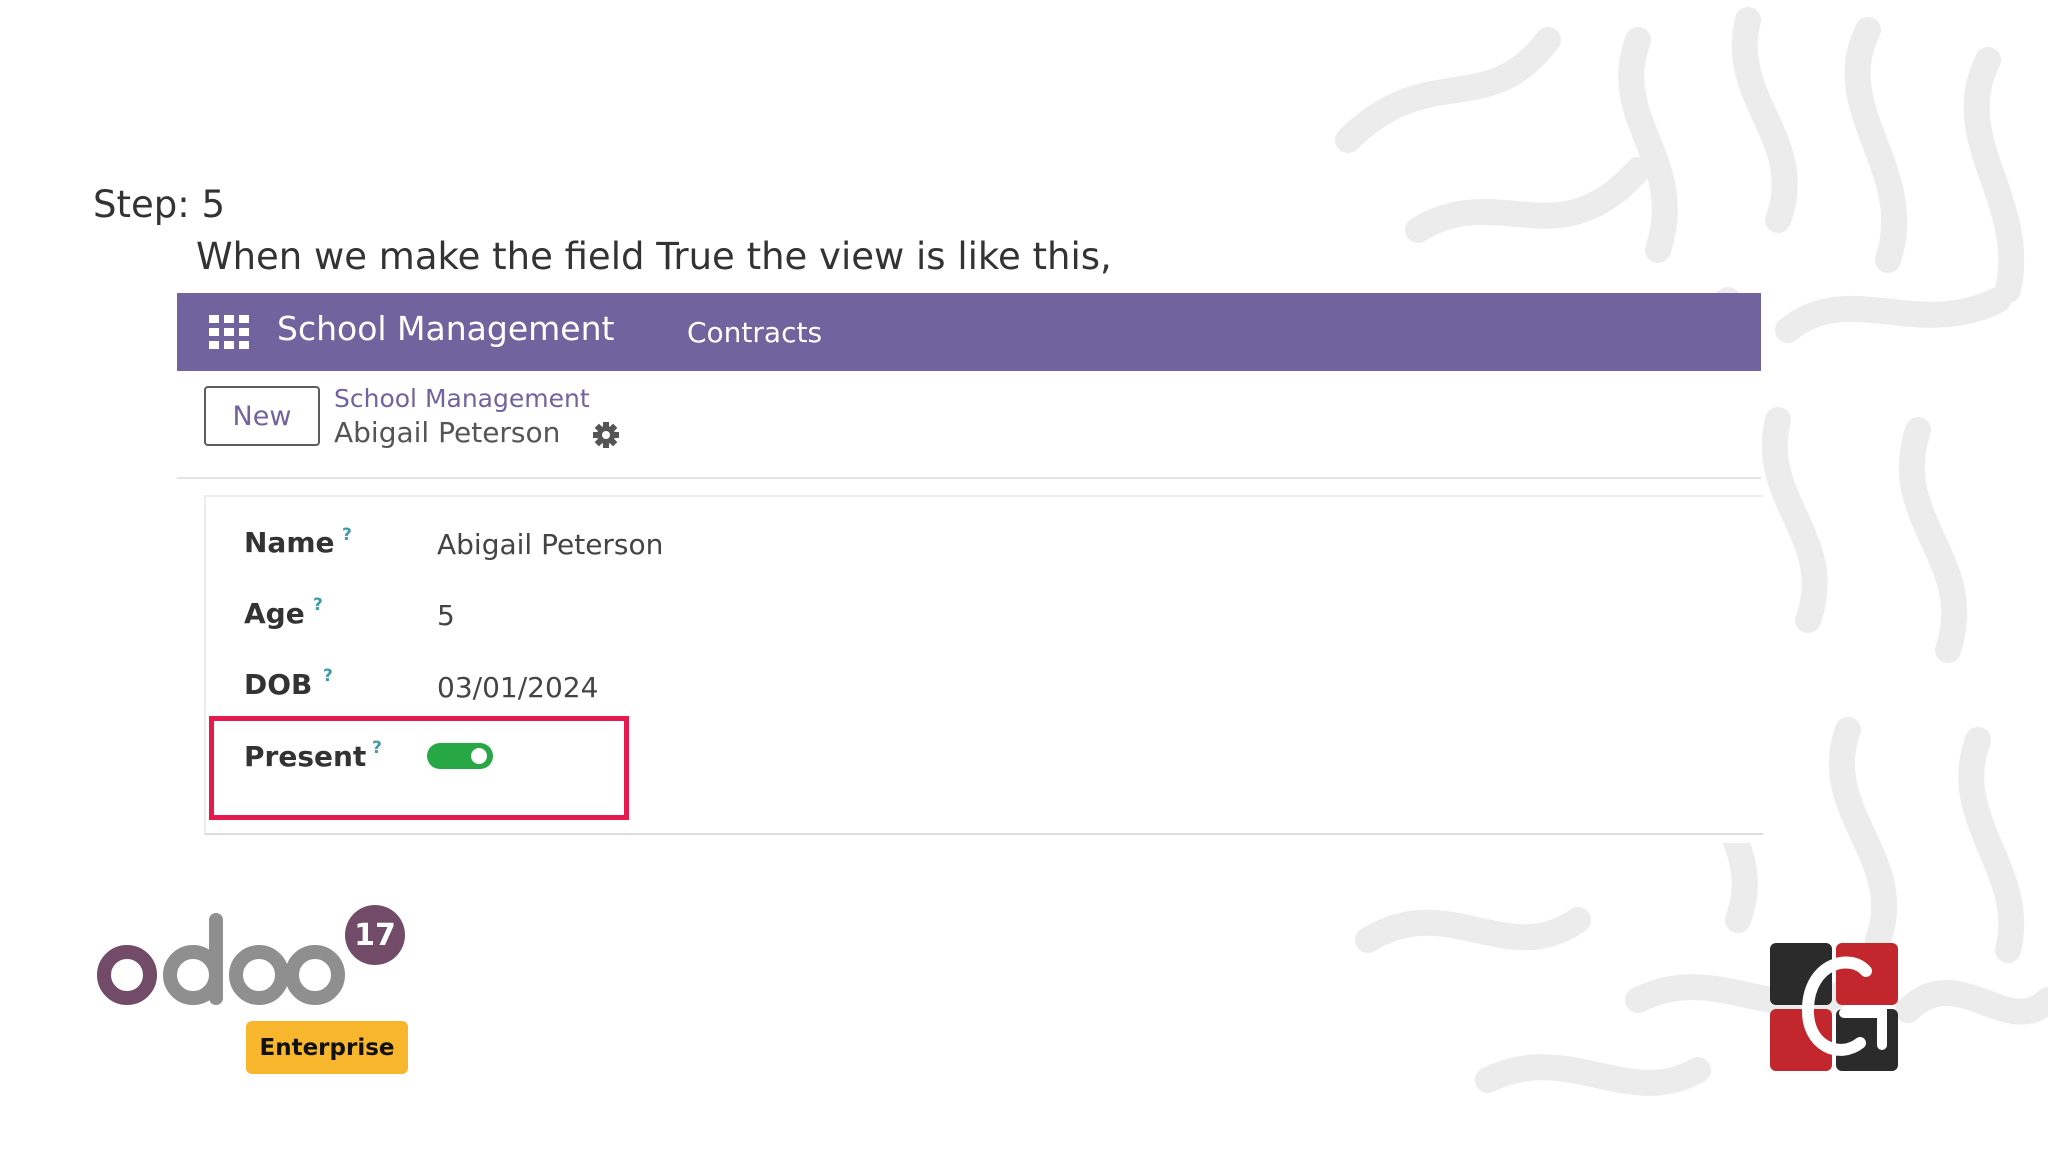 Image resolution: width=2048 pixels, height=1152 pixels. I want to click on top-navbar: School Management Contracts, so click(969, 332).